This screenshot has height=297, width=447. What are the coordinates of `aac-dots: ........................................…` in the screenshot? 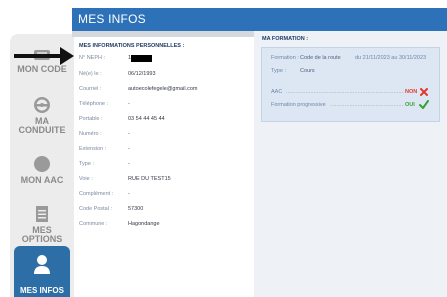 It's located at (345, 92).